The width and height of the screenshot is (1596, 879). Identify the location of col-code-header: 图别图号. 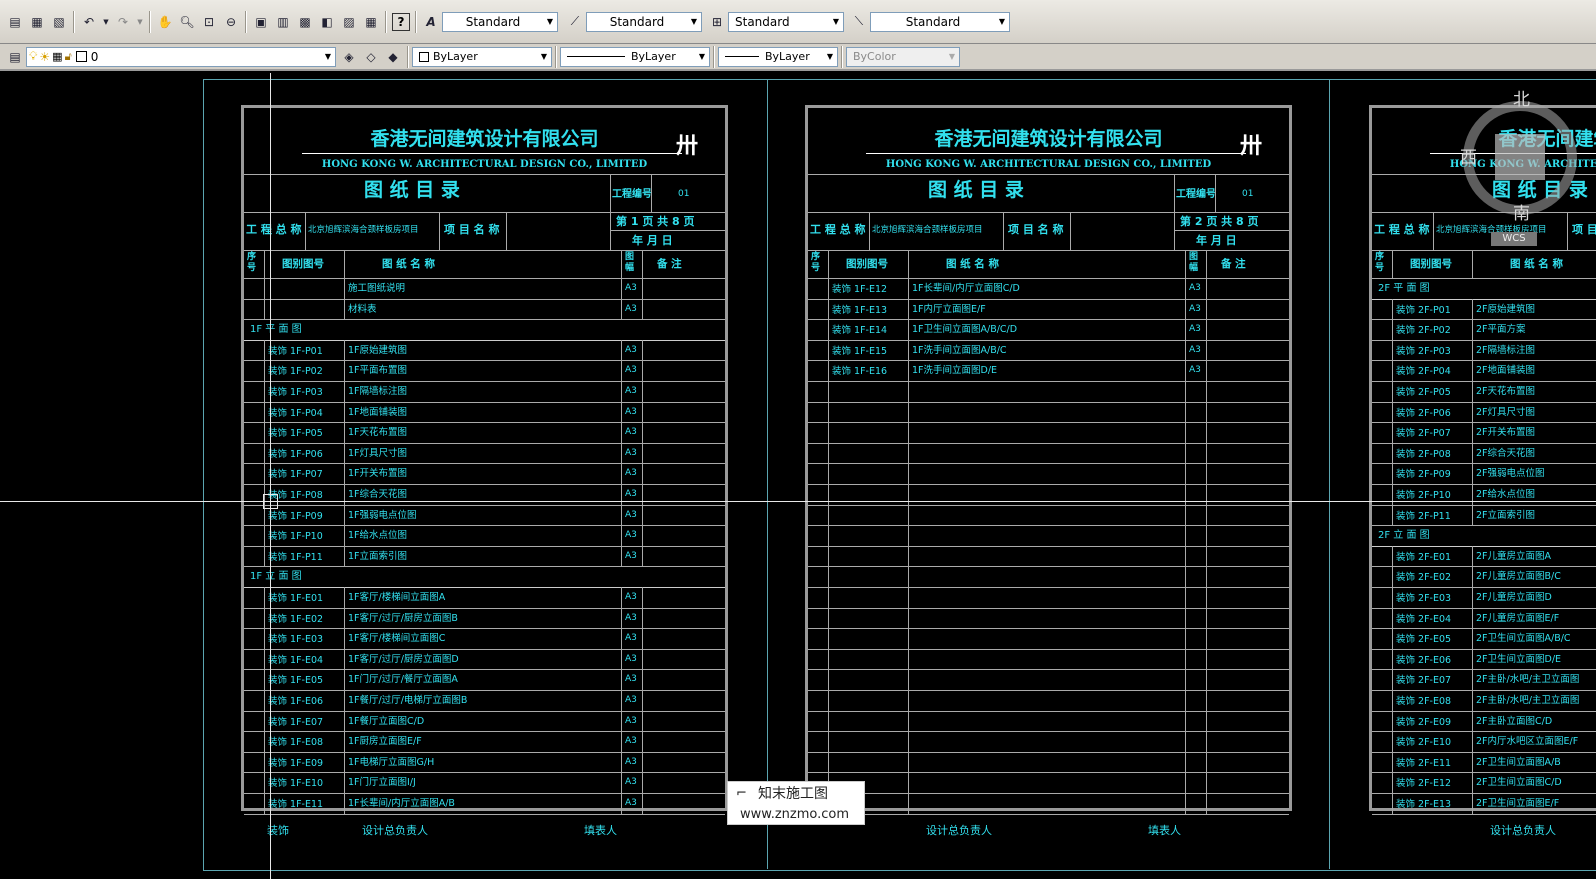
(1431, 264).